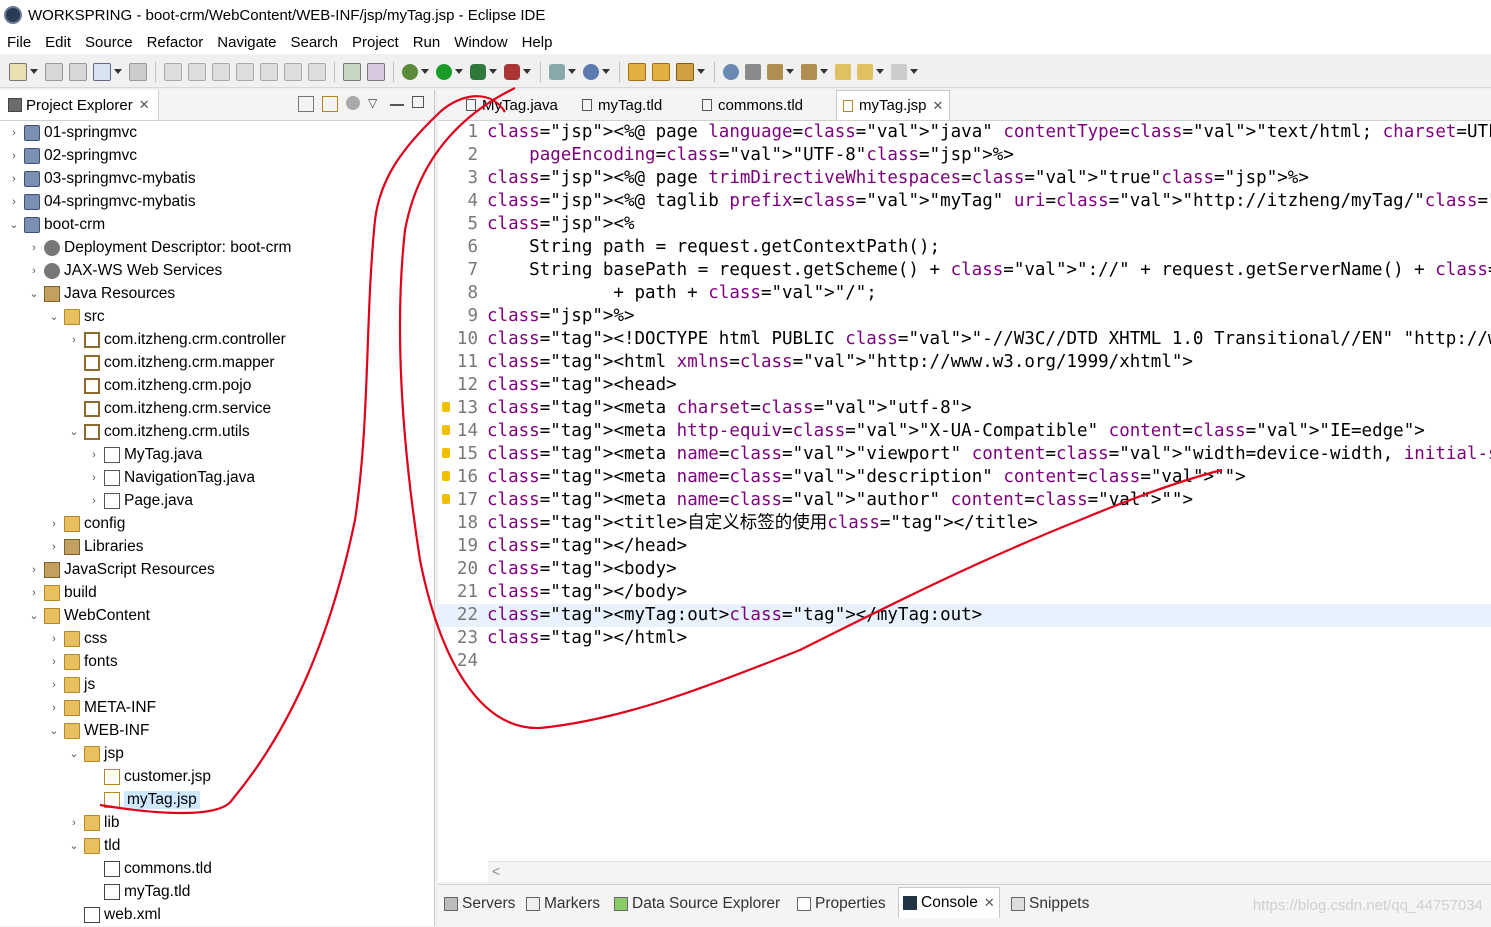 This screenshot has height=927, width=1491. What do you see at coordinates (964, 569) in the screenshot?
I see `code-line: 20 class="tag"><body>` at bounding box center [964, 569].